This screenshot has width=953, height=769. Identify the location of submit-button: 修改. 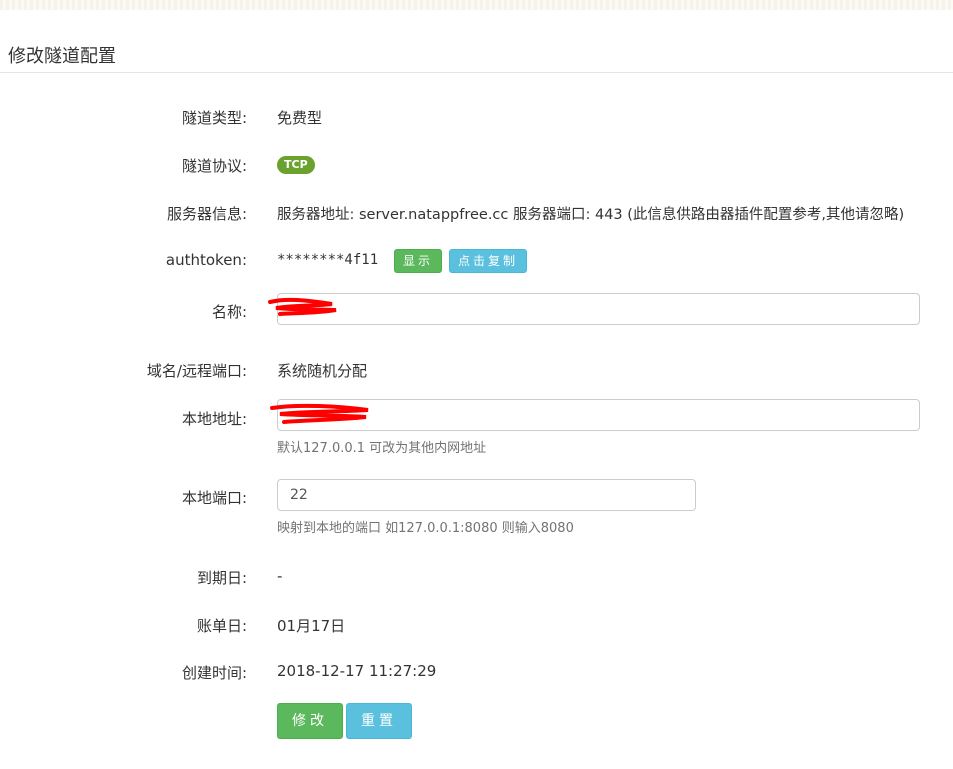
(310, 721).